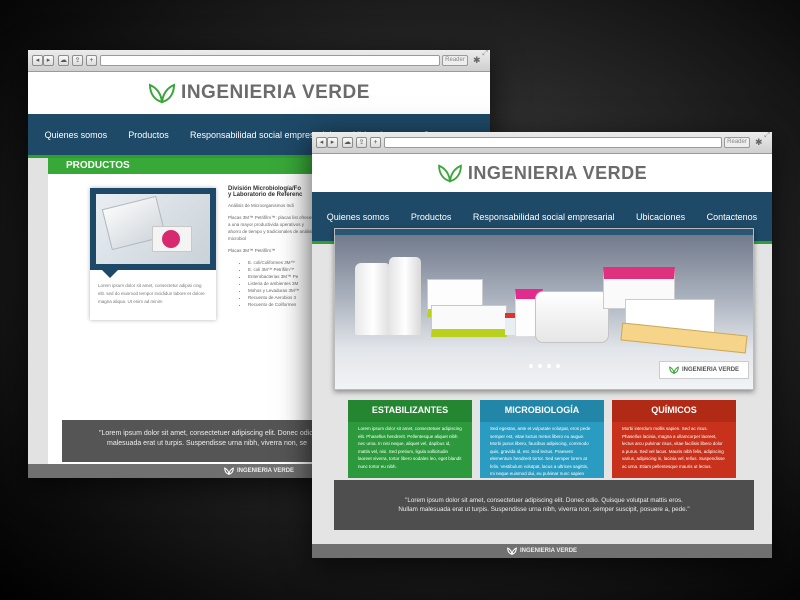  I want to click on hero-logo-badge: INGENIERIA VERDE, so click(704, 370).